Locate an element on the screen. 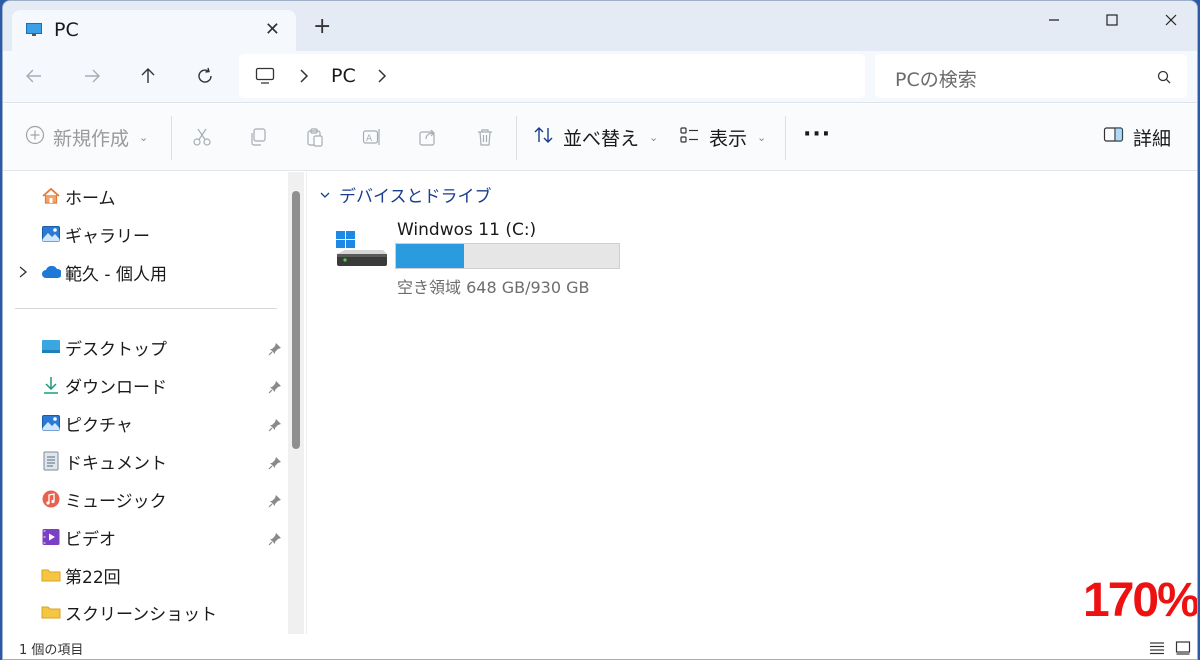 The height and width of the screenshot is (660, 1200). delete-icon is located at coordinates (485, 137).